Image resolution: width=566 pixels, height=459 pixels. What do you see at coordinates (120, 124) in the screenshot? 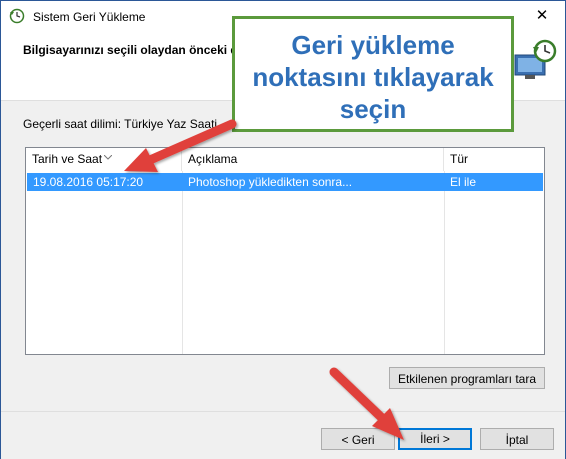
I see `timezone-label: Geçerli saat dilimi: Türkiye Yaz Saati` at bounding box center [120, 124].